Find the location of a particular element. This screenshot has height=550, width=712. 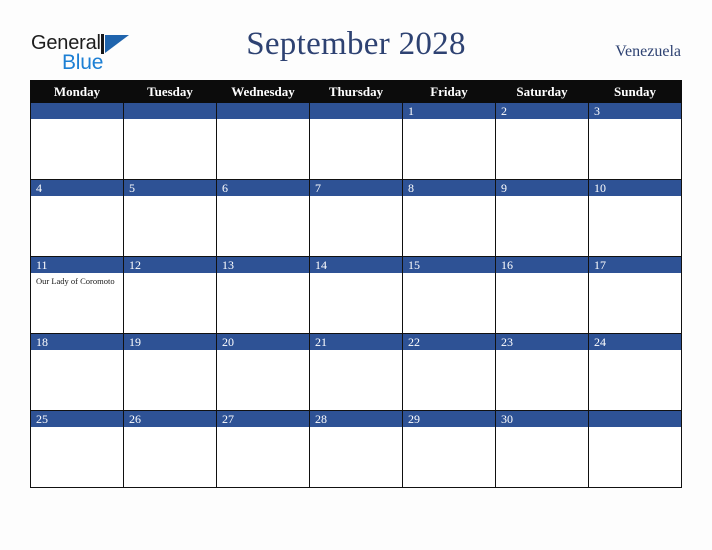

calendar-day-cell: 19 is located at coordinates (170, 372).